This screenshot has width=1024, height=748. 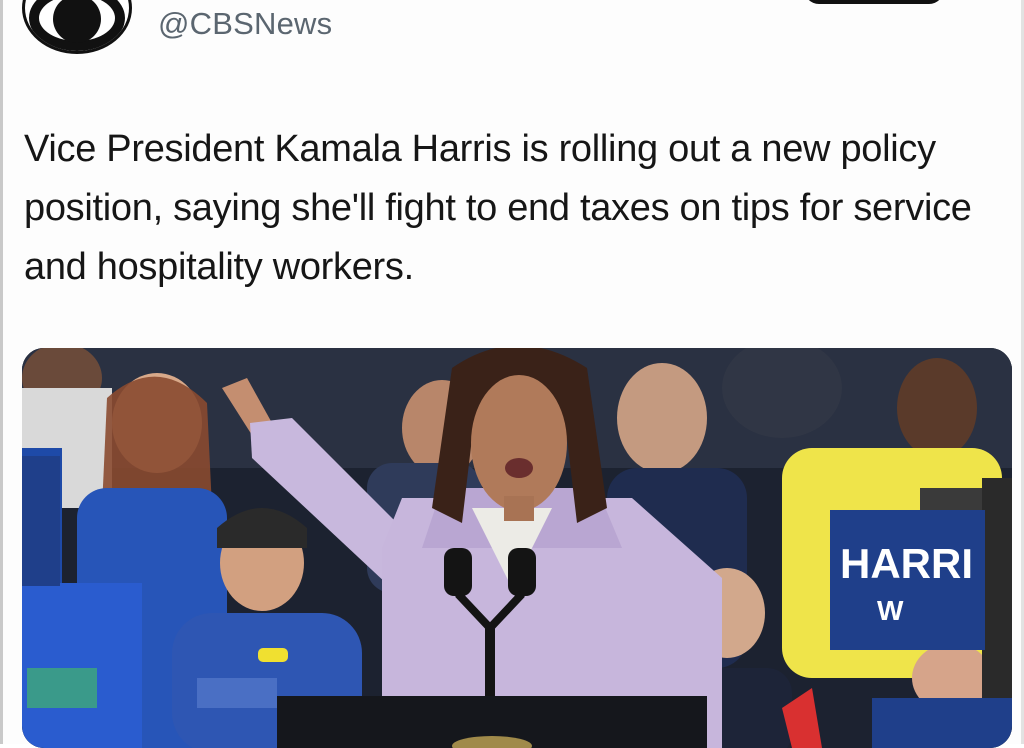 What do you see at coordinates (1, 372) in the screenshot?
I see `left-border` at bounding box center [1, 372].